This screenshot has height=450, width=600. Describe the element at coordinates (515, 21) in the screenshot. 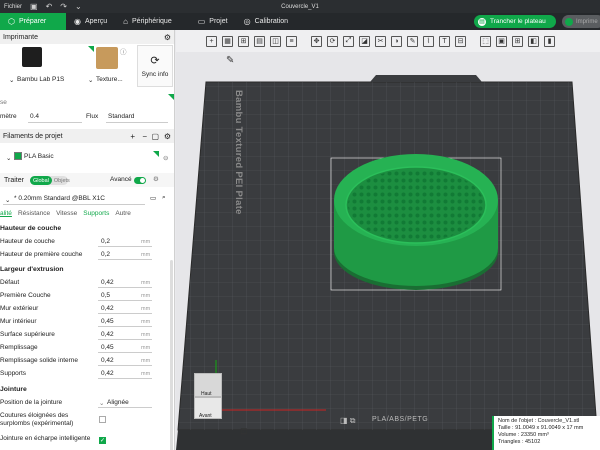

I see `slice-plate-button: ▤ Trancher le plateau` at that location.